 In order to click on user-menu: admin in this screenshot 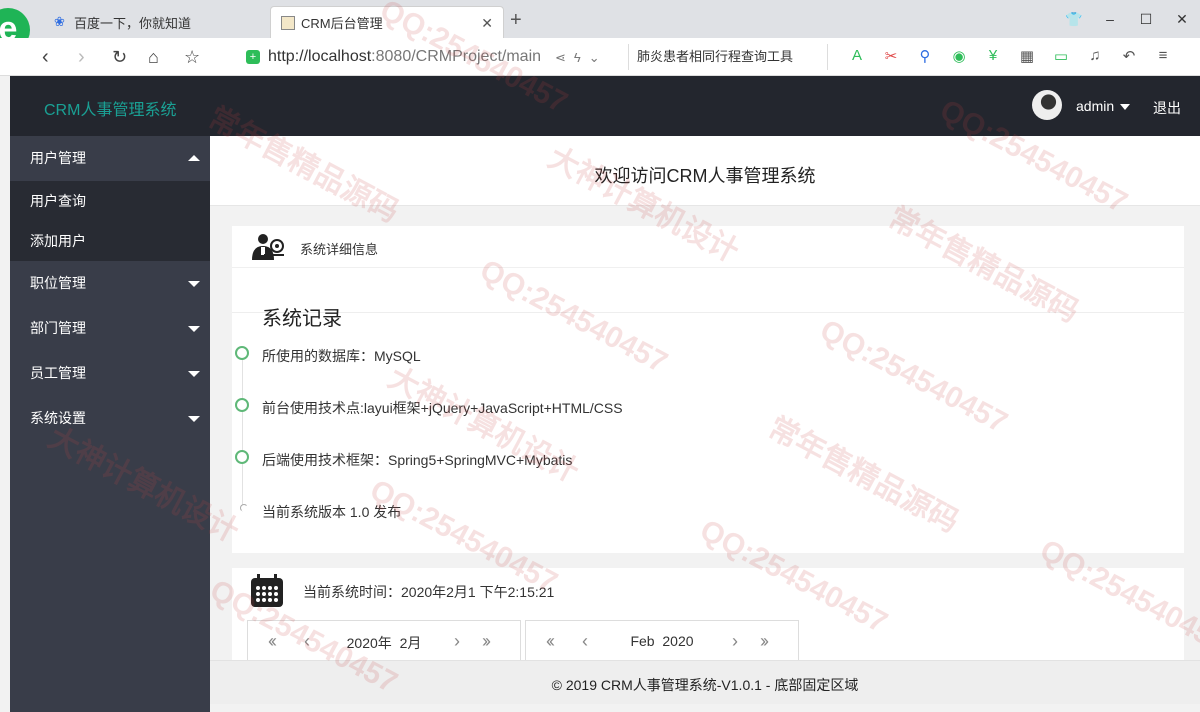, I will do `click(1103, 106)`.